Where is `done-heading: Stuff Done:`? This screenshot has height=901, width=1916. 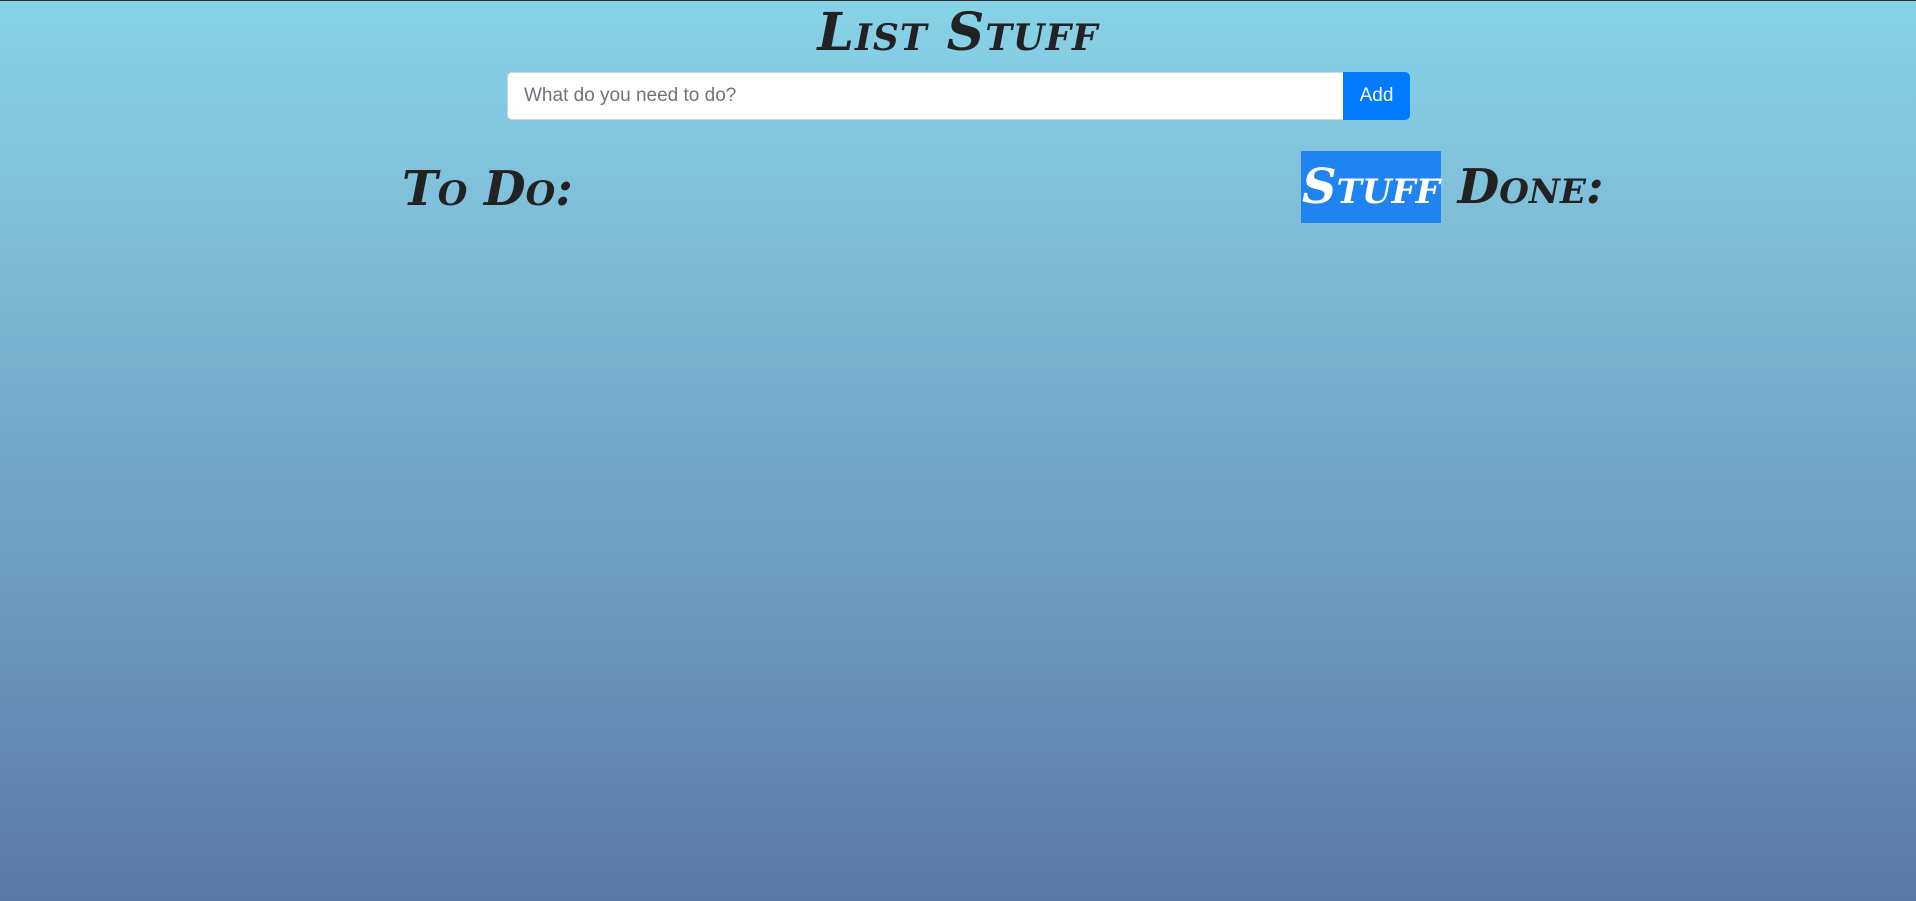 done-heading: Stuff Done: is located at coordinates (1452, 187).